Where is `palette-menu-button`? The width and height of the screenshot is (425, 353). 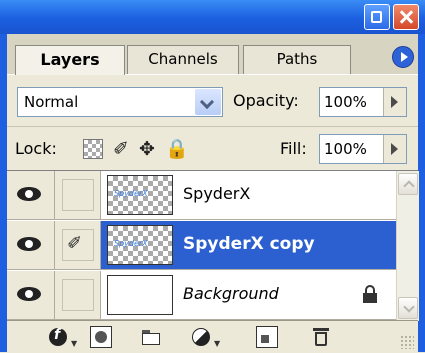
palette-menu-button is located at coordinates (403, 57).